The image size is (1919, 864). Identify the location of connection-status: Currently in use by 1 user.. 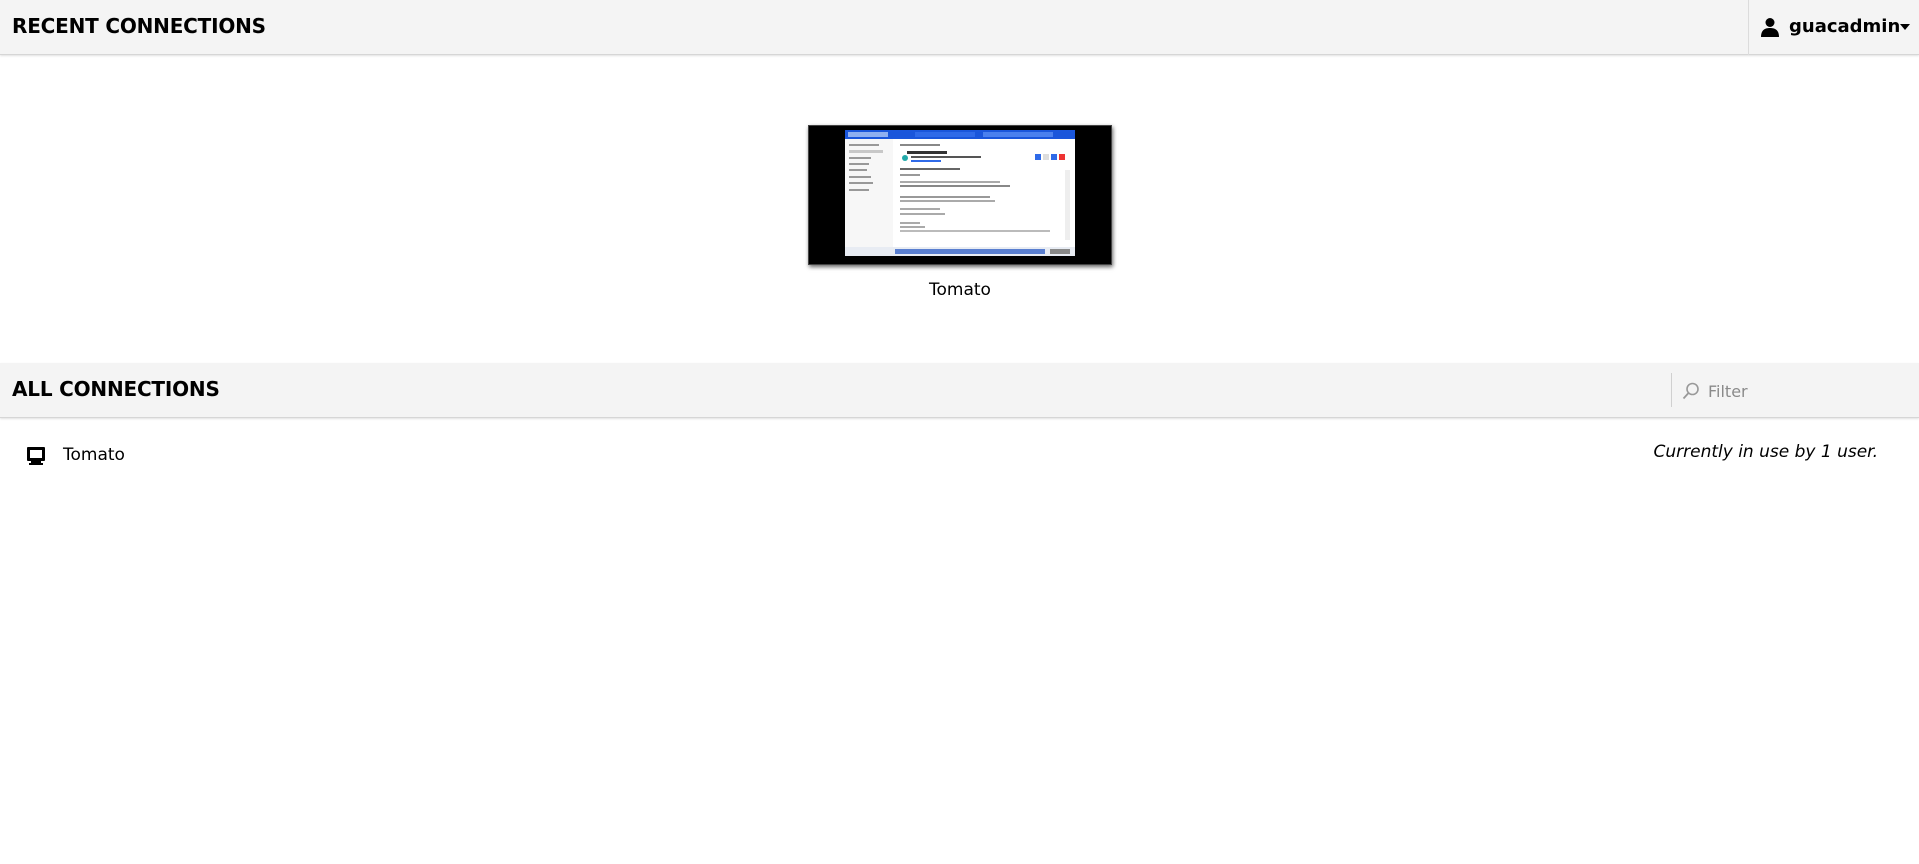
(1765, 452).